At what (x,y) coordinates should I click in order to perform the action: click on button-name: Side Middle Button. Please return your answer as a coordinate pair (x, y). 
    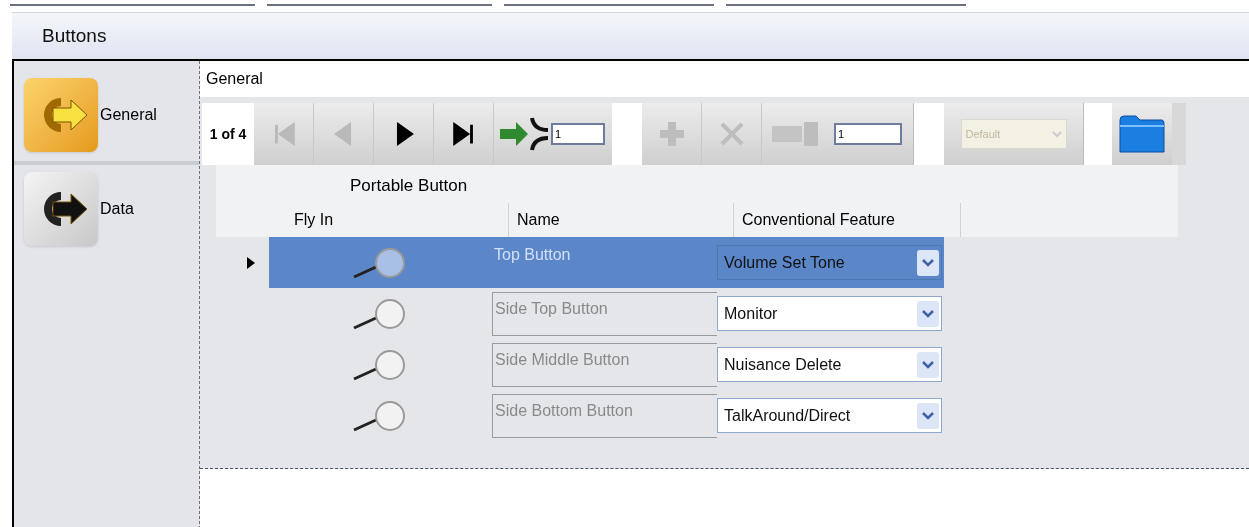
    Looking at the image, I should click on (562, 359).